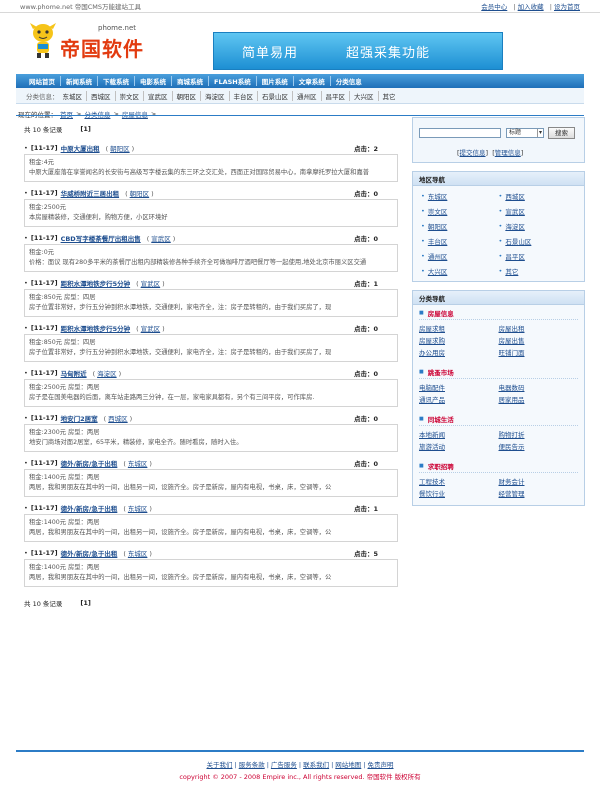 The height and width of the screenshot is (796, 600). I want to click on listing-title: CBD写字楼茶餐厅出租出售, so click(101, 238).